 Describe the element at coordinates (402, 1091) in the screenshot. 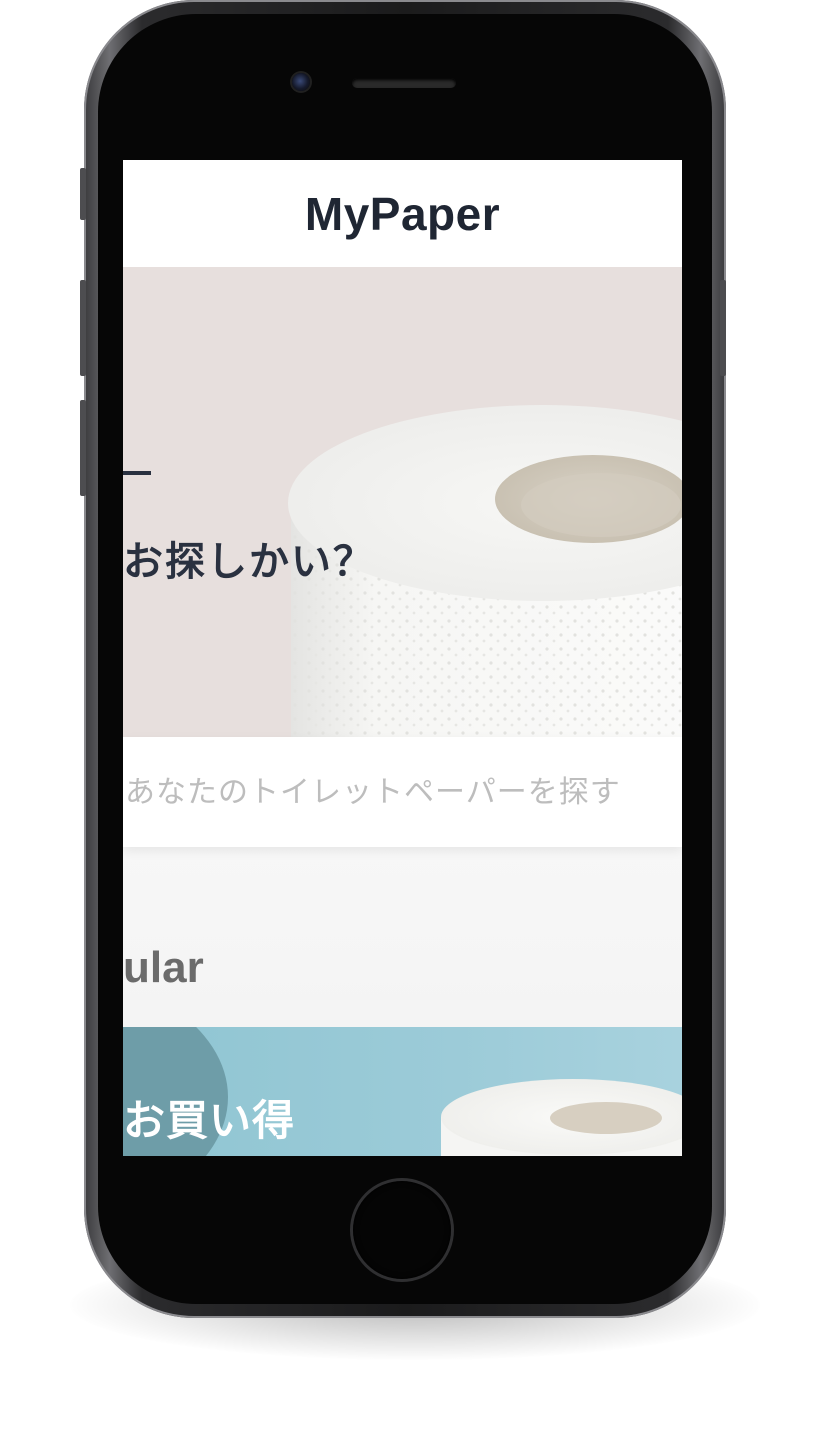

I see `deal-card: お買い得` at that location.